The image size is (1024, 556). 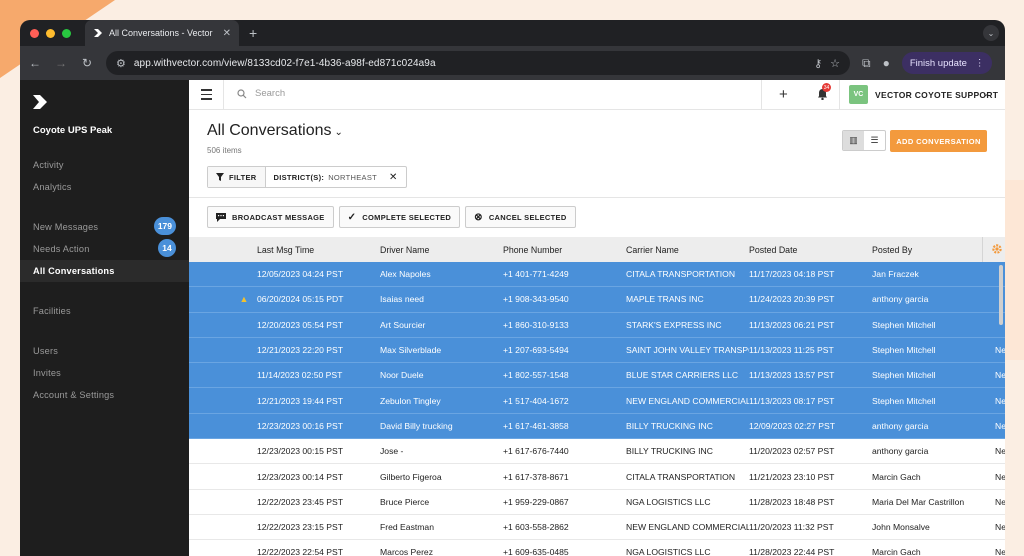 What do you see at coordinates (900, 299) in the screenshot?
I see `cell-posted-by: anthony garcia` at bounding box center [900, 299].